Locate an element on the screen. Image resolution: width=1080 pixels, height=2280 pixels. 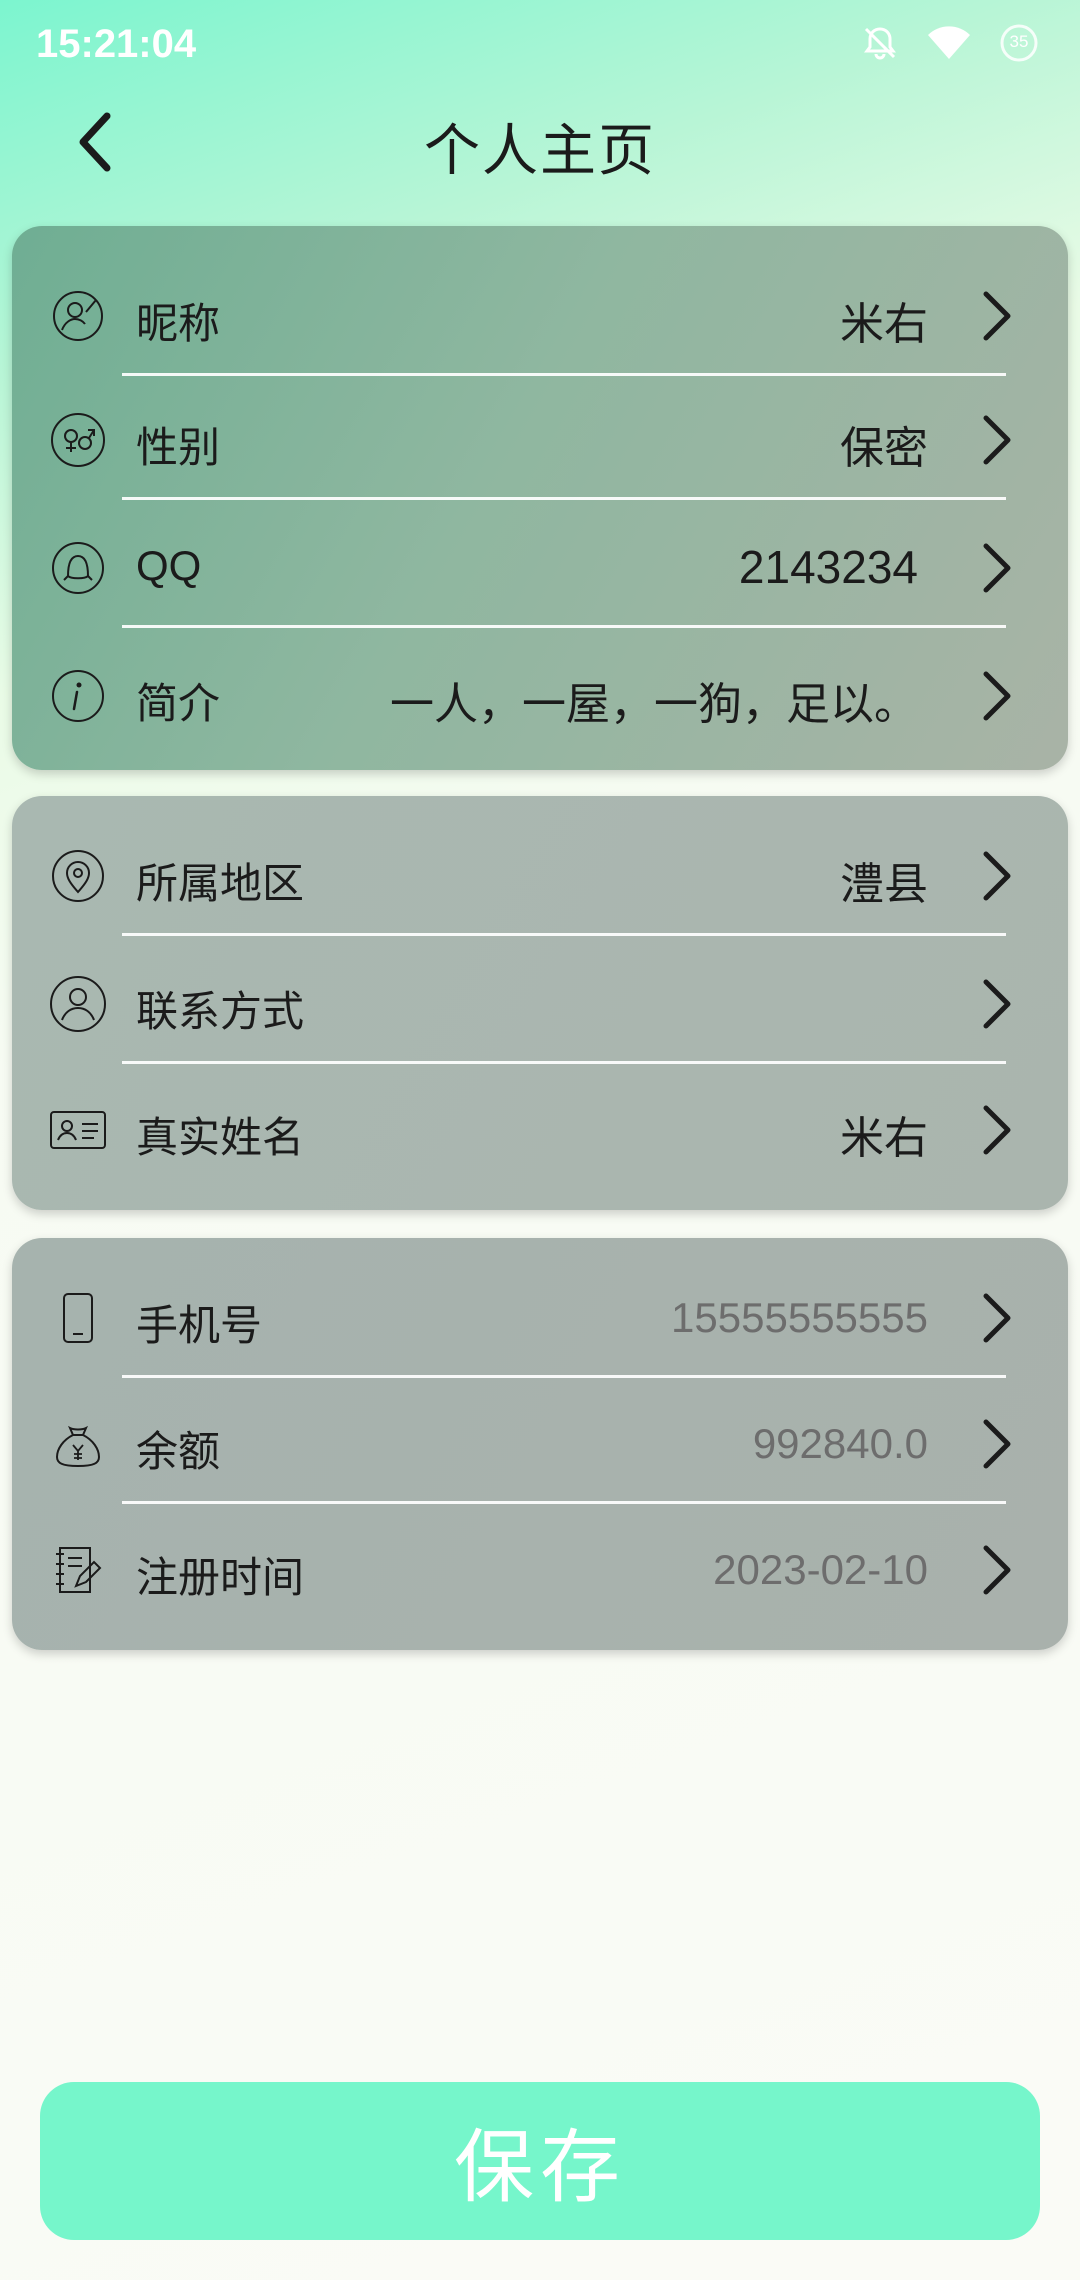
row-nickname: 昵称 米右 is located at coordinates (540, 316).